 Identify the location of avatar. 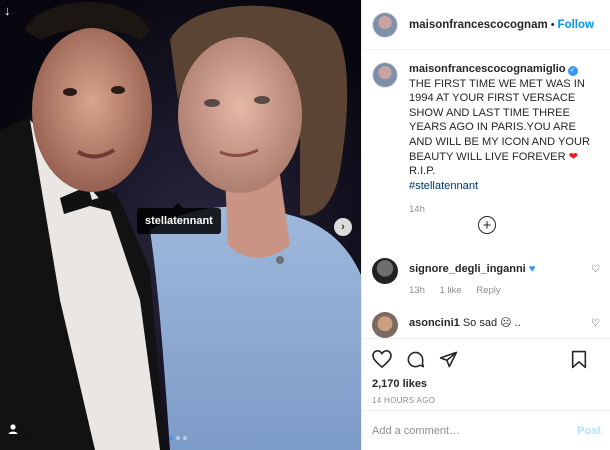
(385, 24).